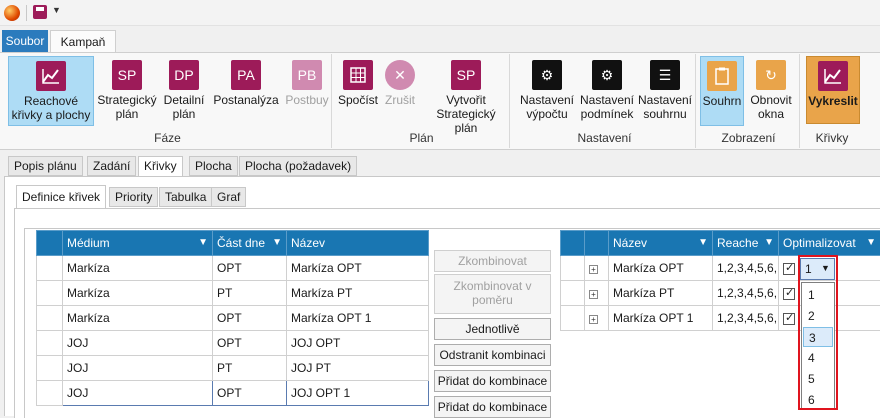  I want to click on summary-settings-button: ☰ Nastavení souhrnu, so click(665, 88).